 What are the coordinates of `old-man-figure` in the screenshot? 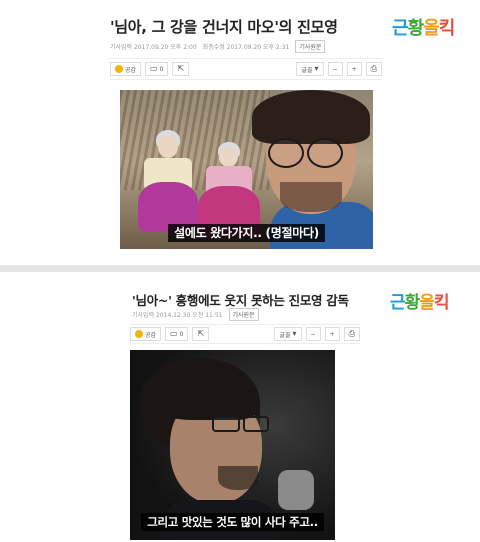 It's located at (168, 181).